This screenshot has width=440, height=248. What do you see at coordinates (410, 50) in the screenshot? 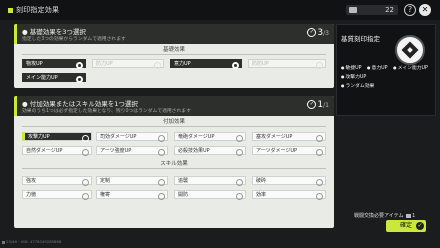
I see `engraving-badge-icon` at bounding box center [410, 50].